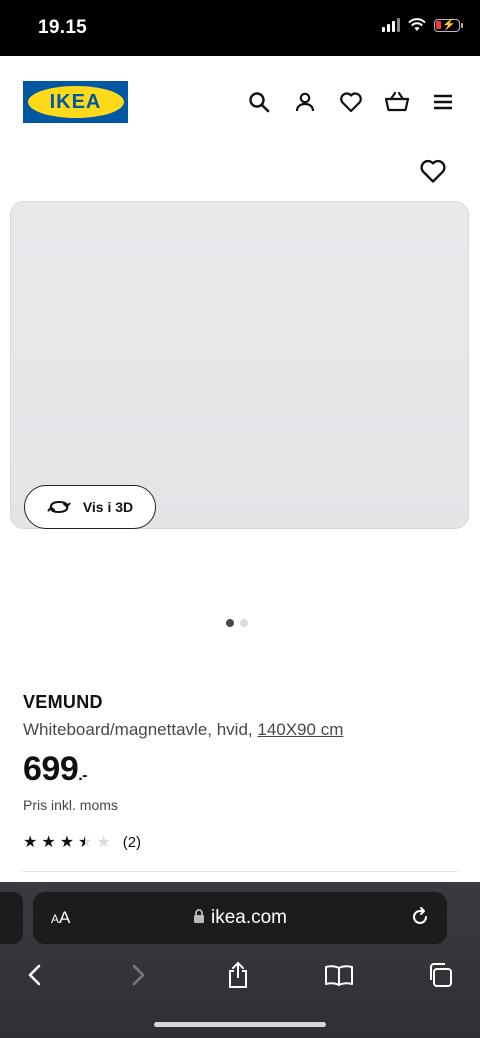 The height and width of the screenshot is (1038, 480). Describe the element at coordinates (300, 729) in the screenshot. I see `product-size-link: 140X90 cm` at that location.